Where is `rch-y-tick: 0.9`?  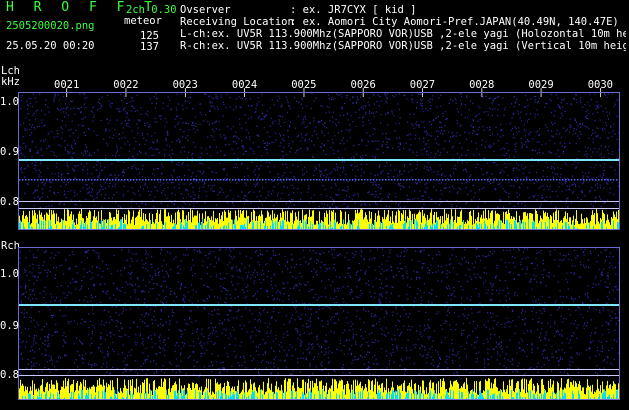
rch-y-tick: 0.9 is located at coordinates (9, 326).